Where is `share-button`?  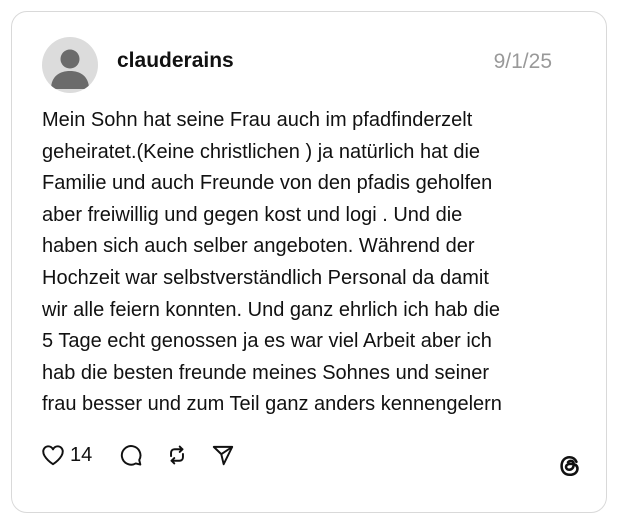
share-button is located at coordinates (223, 455).